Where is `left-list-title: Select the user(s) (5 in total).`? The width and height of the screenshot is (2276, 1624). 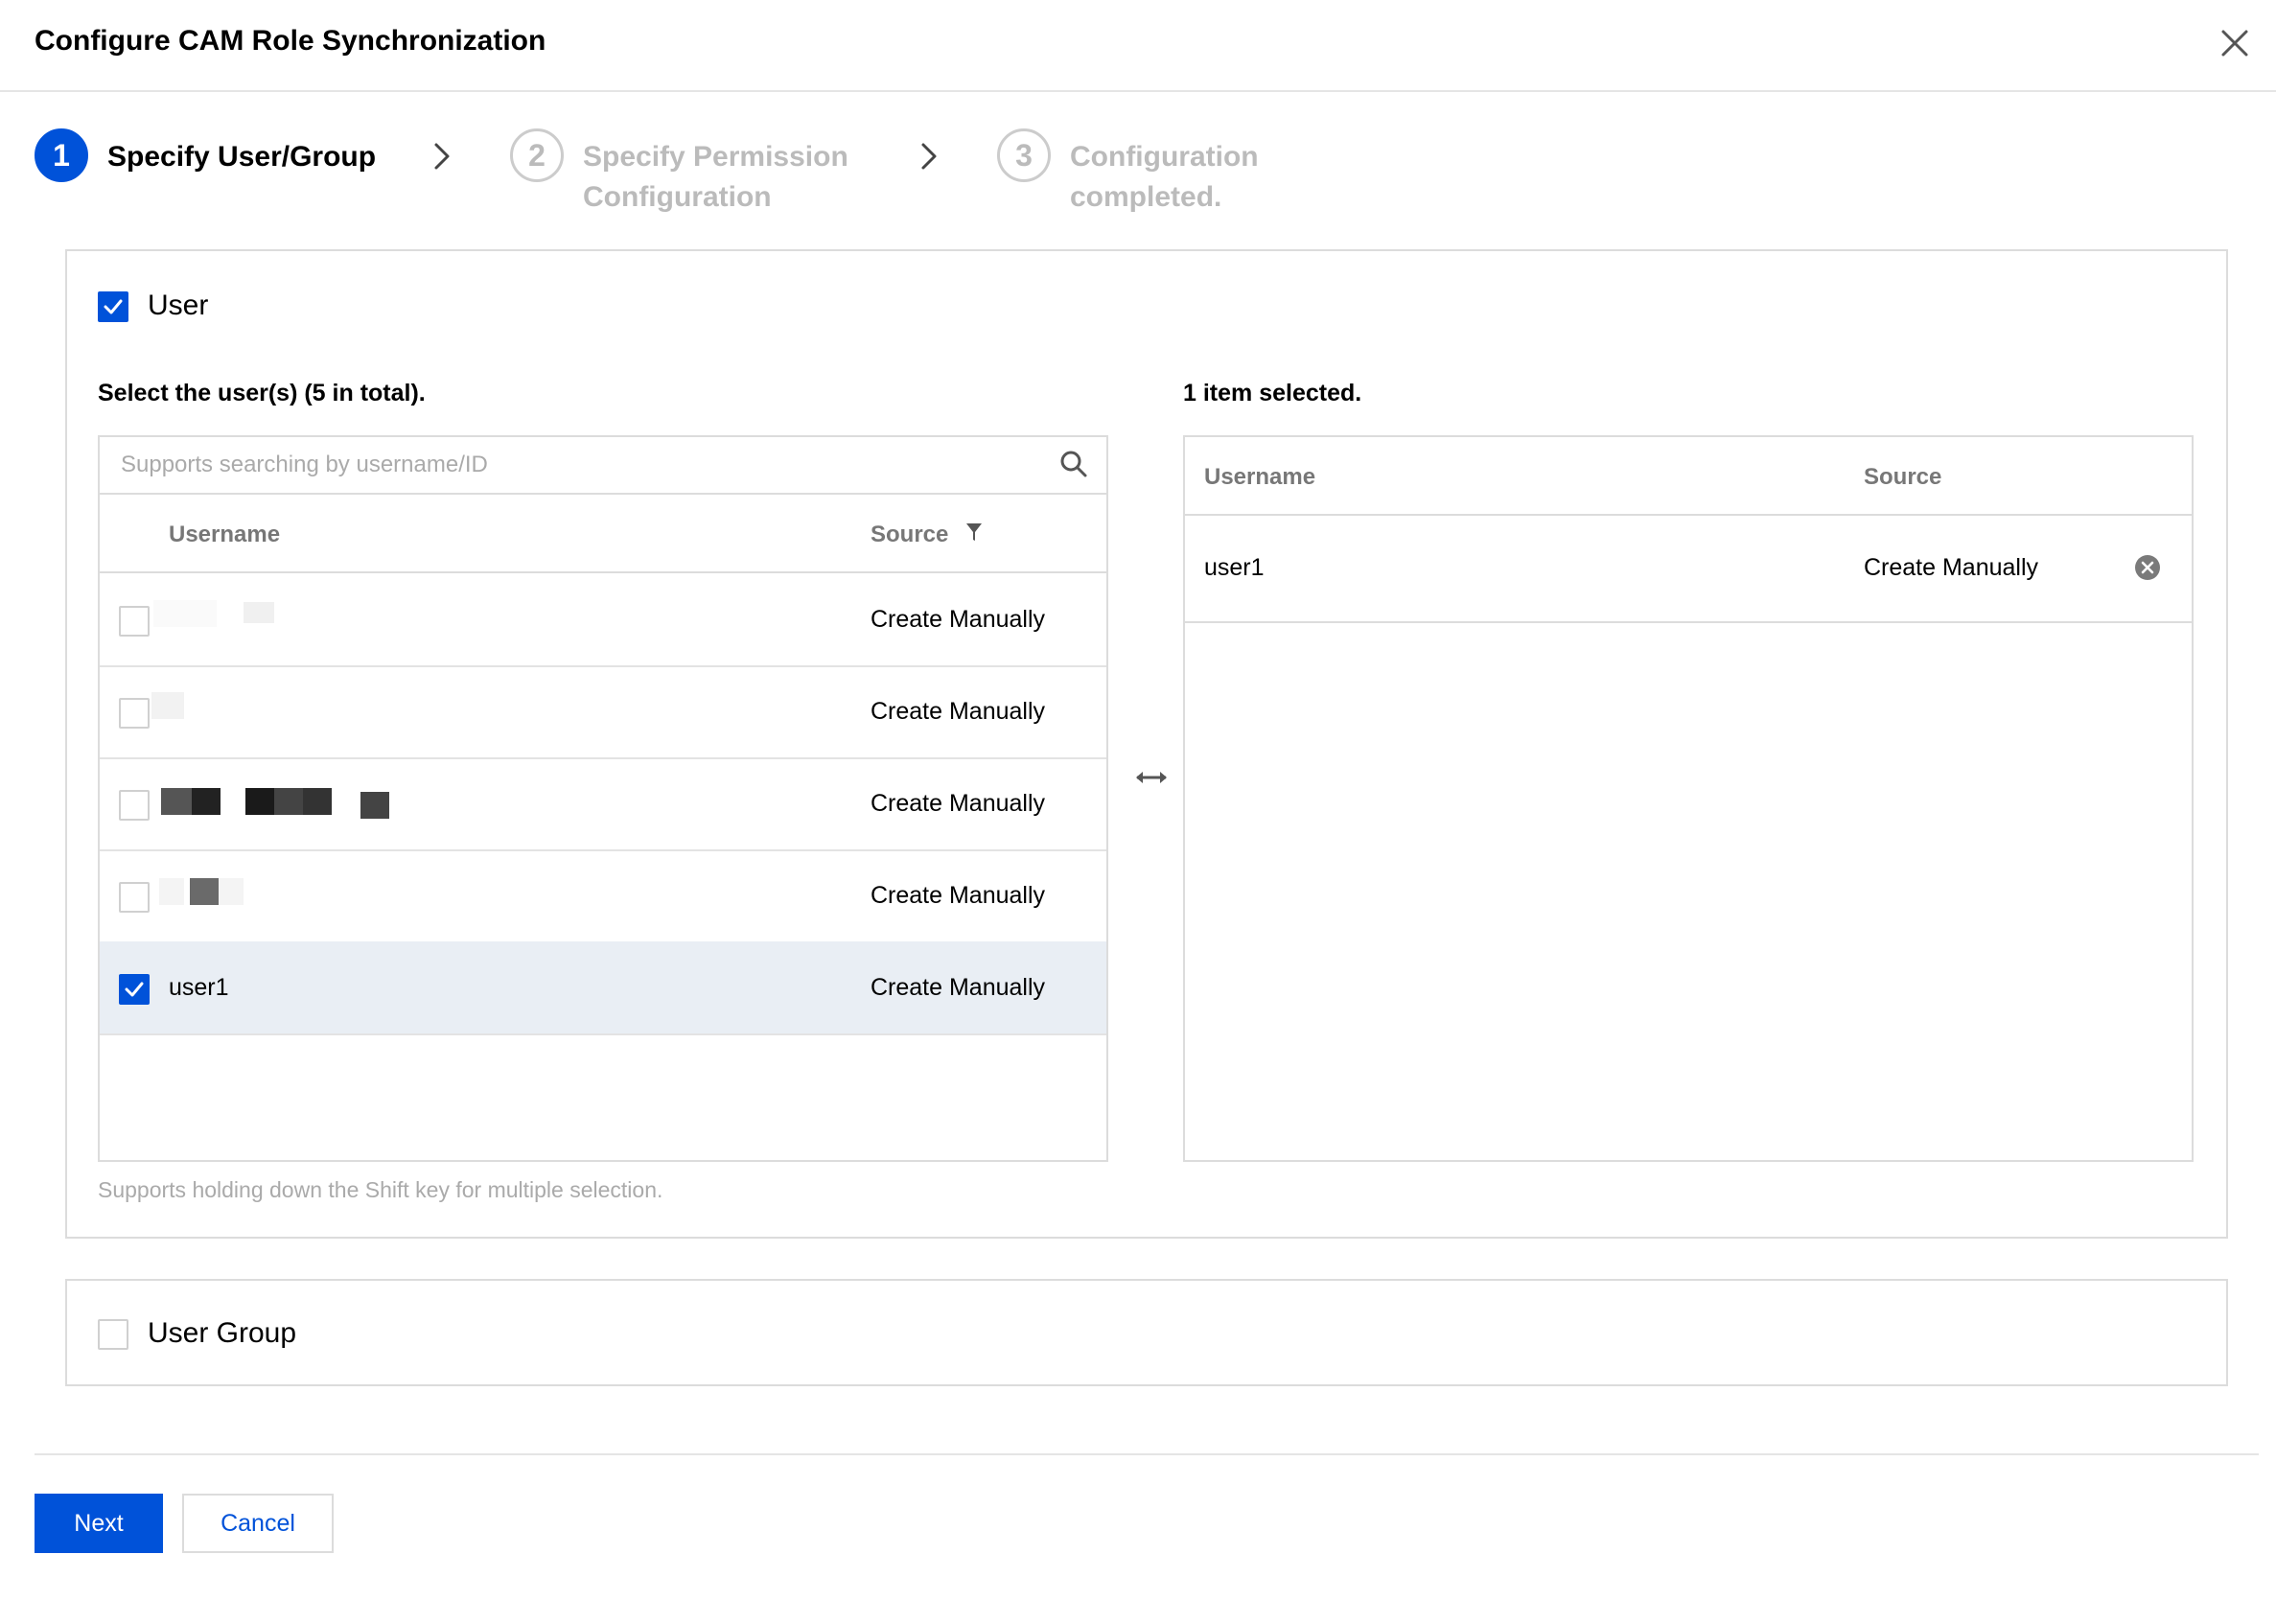 left-list-title: Select the user(s) (5 in total). is located at coordinates (262, 393).